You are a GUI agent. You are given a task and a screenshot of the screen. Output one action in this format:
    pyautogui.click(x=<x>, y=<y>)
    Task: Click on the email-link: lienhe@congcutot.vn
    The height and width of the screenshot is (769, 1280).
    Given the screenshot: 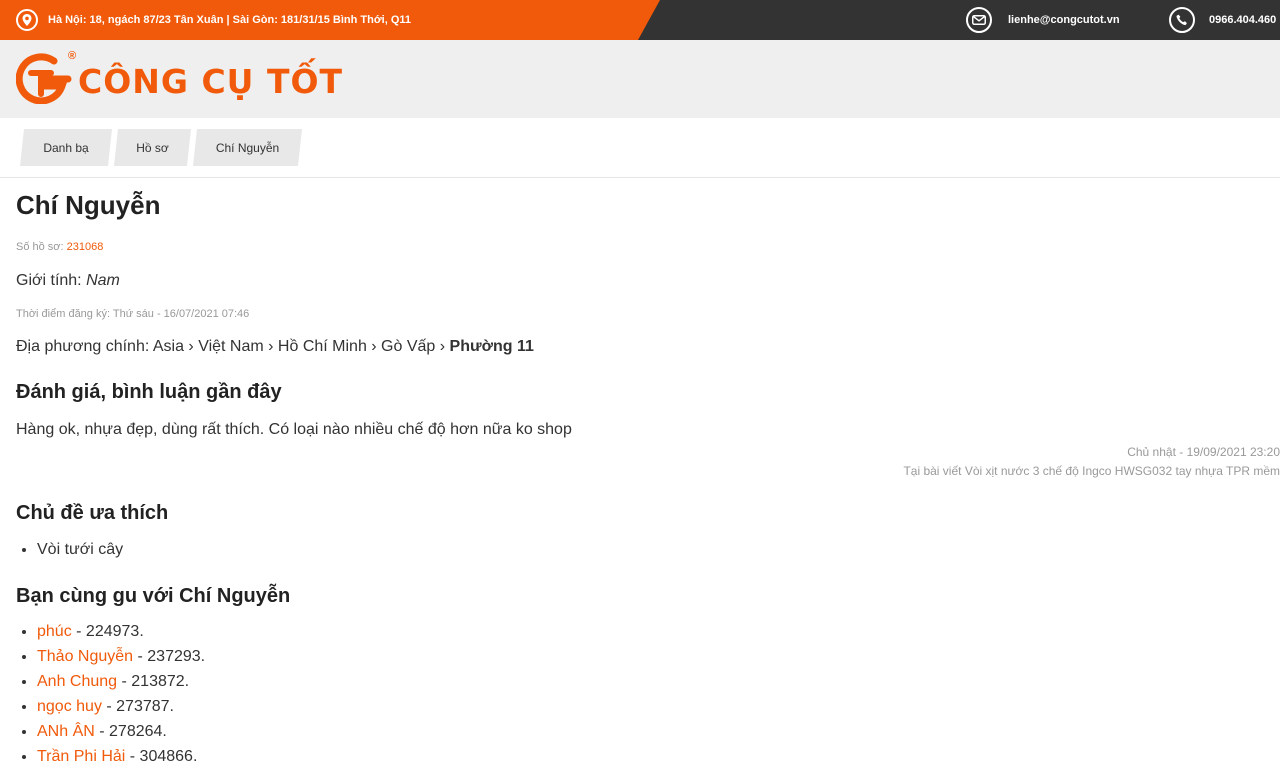 What is the action you would take?
    pyautogui.click(x=1064, y=20)
    